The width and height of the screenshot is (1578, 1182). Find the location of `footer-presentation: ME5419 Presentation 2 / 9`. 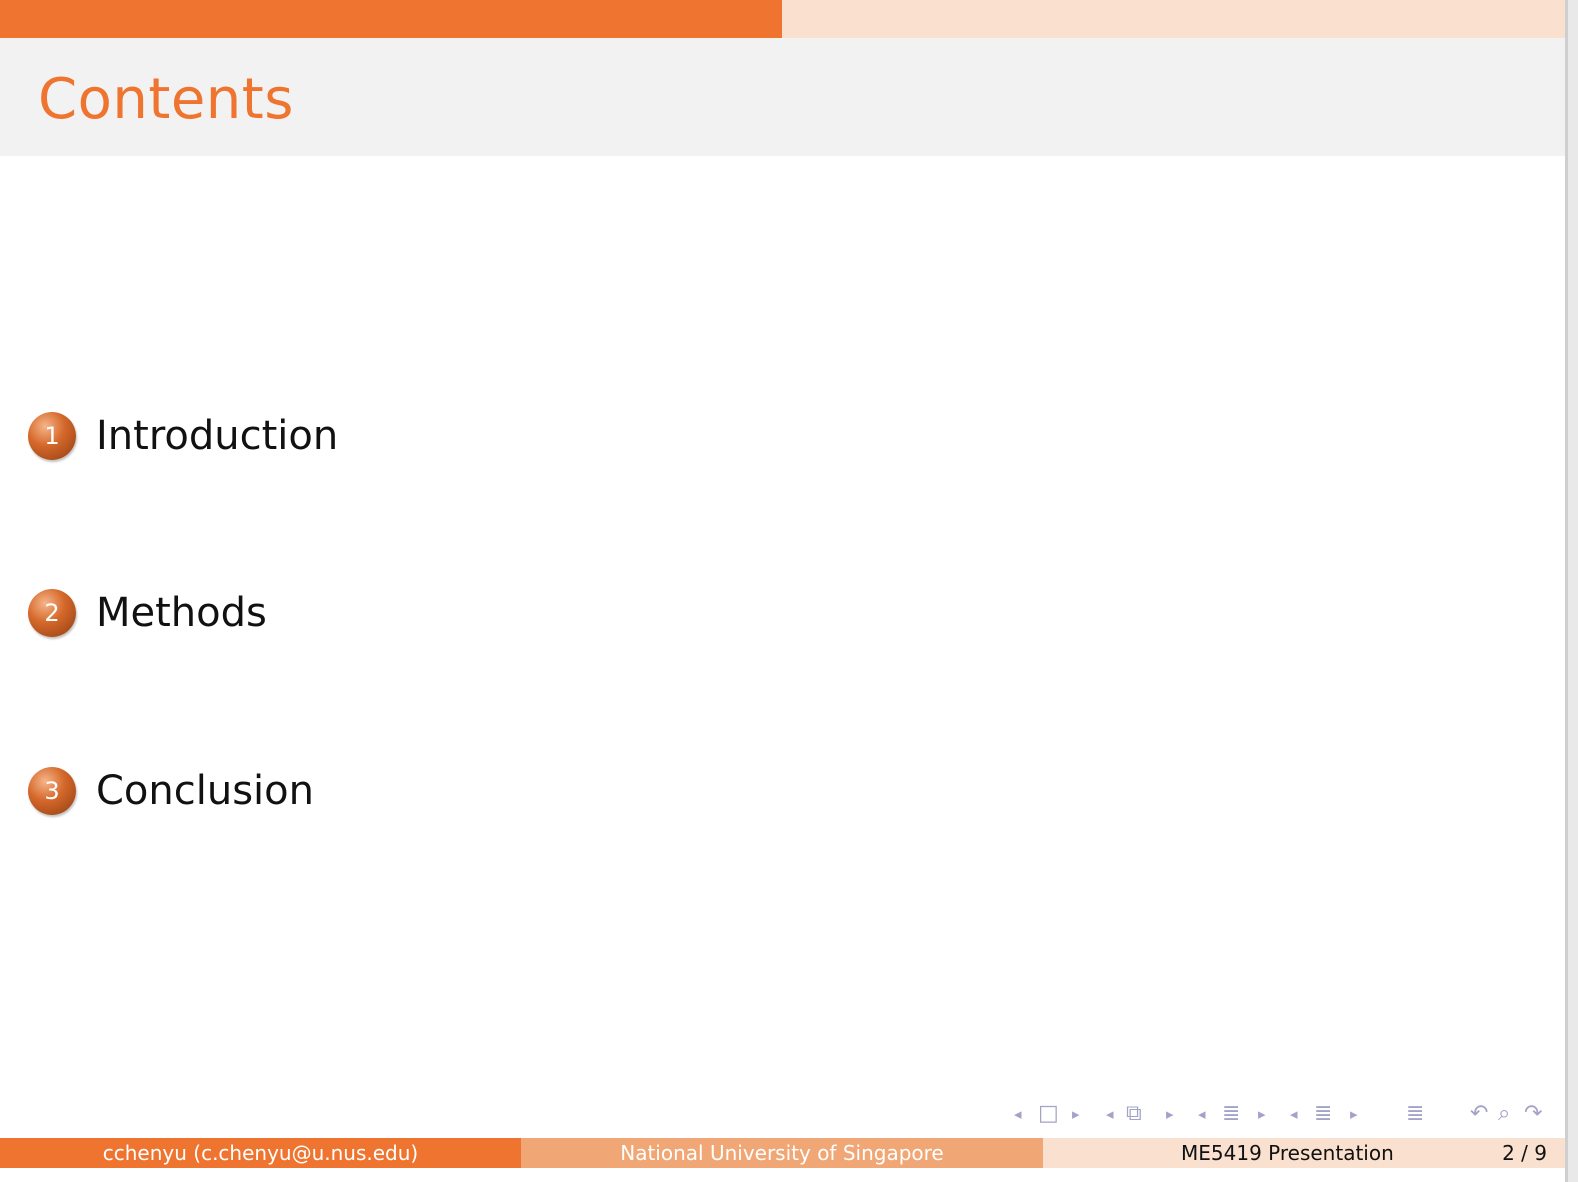

footer-presentation: ME5419 Presentation 2 / 9 is located at coordinates (1304, 1153).